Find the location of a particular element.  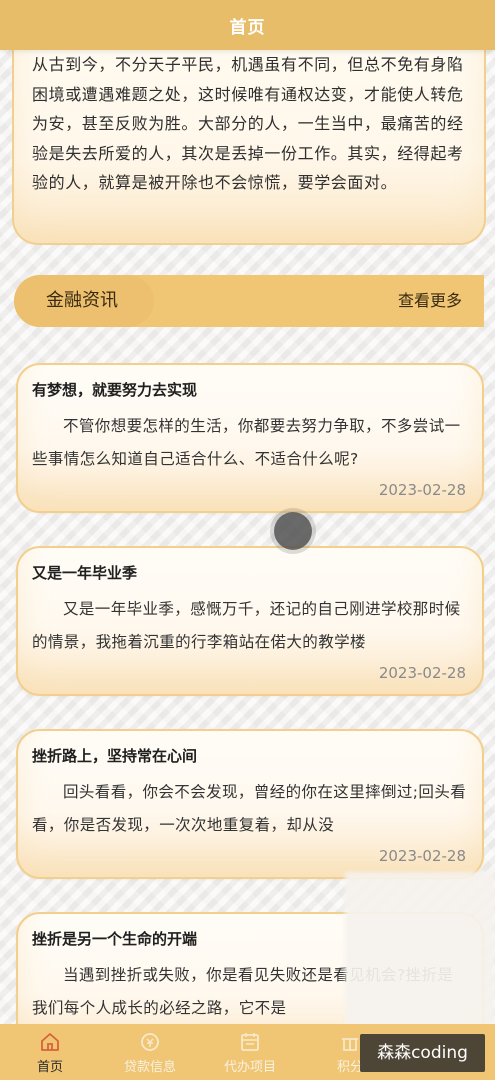

tab-agency-projects: 代办项目 is located at coordinates (250, 1052).